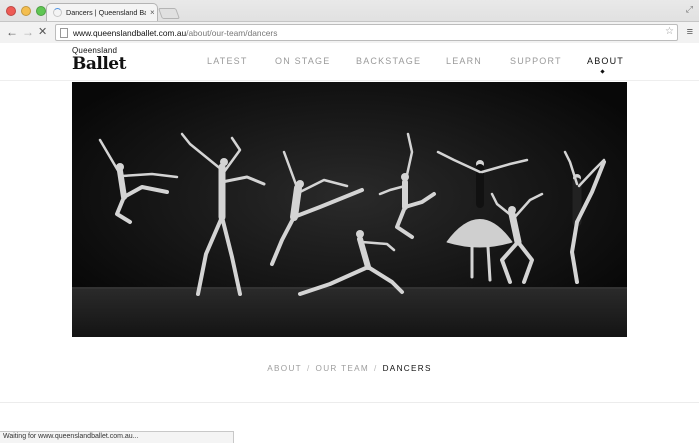  I want to click on nav-on-stage: ON STAGE, so click(302, 61).